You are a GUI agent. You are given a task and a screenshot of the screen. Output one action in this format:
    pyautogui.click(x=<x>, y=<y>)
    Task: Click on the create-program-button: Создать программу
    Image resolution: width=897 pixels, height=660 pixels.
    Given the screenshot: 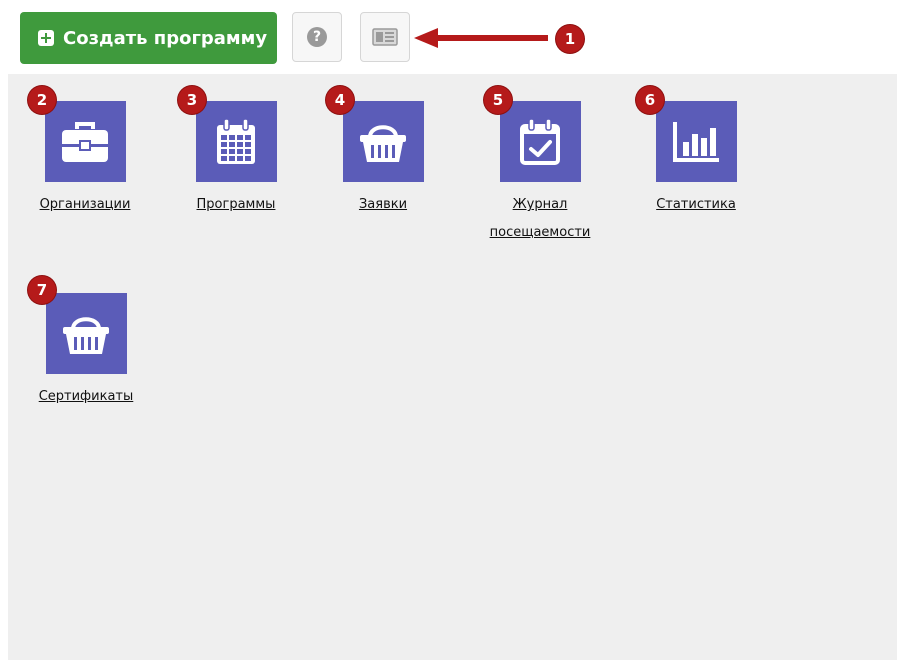 What is the action you would take?
    pyautogui.click(x=148, y=38)
    